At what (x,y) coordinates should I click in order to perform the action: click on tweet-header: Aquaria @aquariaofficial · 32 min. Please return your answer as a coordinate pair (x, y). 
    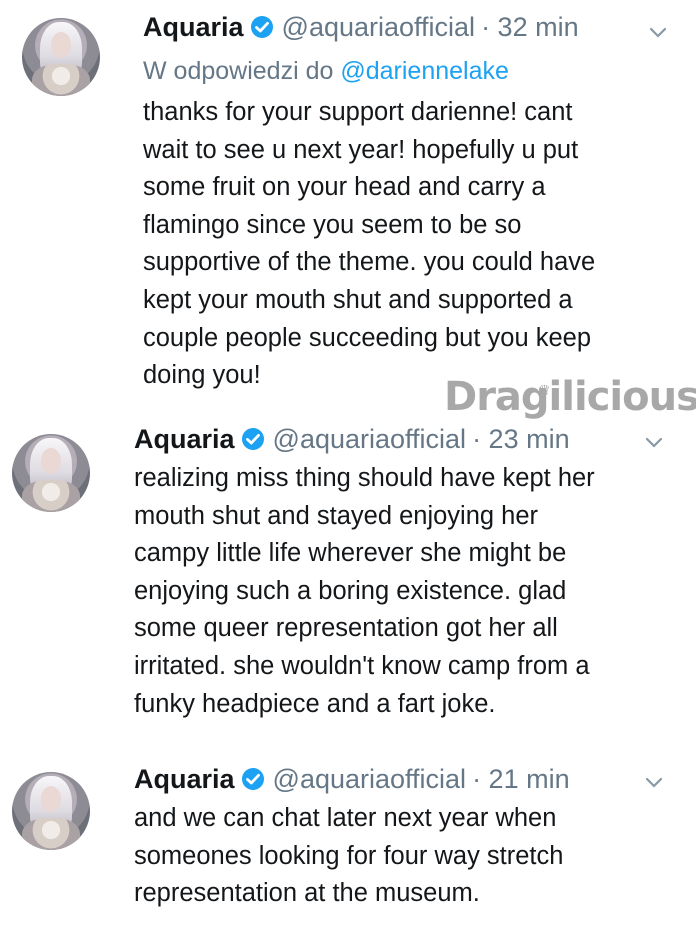
    Looking at the image, I should click on (361, 27).